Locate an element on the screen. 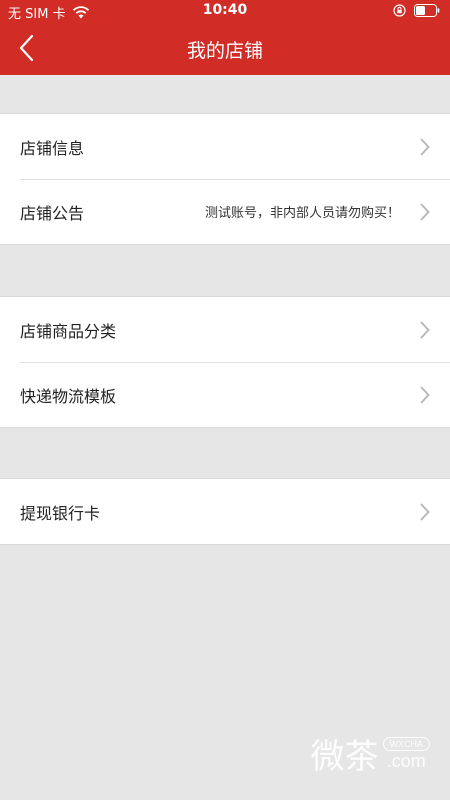 The height and width of the screenshot is (800, 450). battery-icon is located at coordinates (427, 10).